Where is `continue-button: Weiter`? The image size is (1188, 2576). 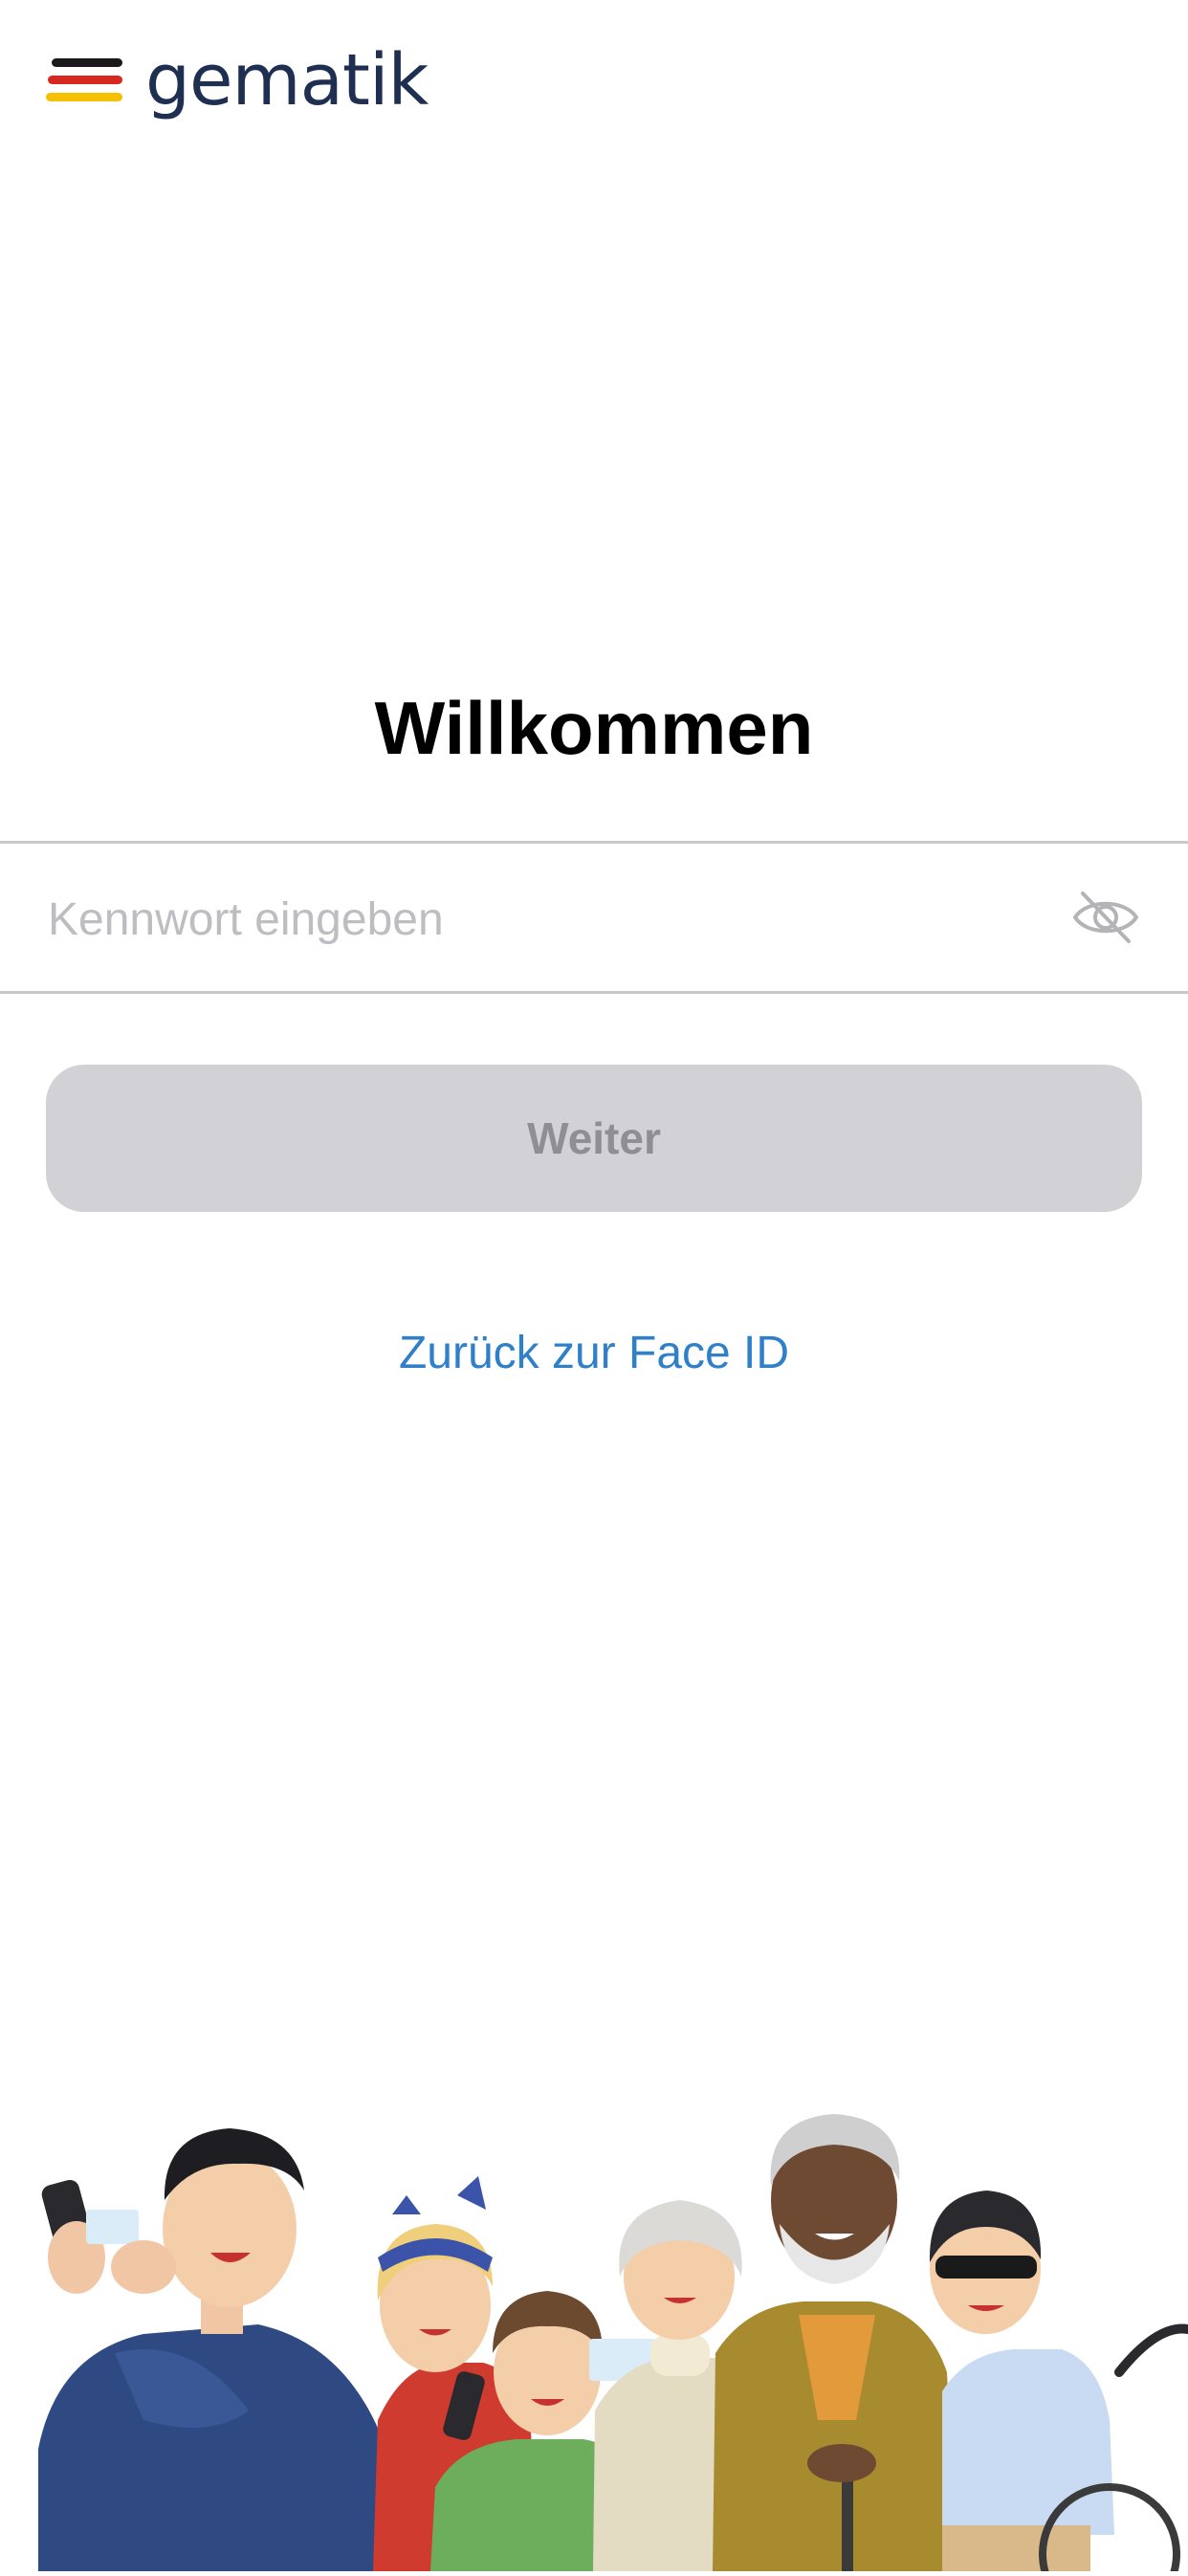
continue-button: Weiter is located at coordinates (594, 1138).